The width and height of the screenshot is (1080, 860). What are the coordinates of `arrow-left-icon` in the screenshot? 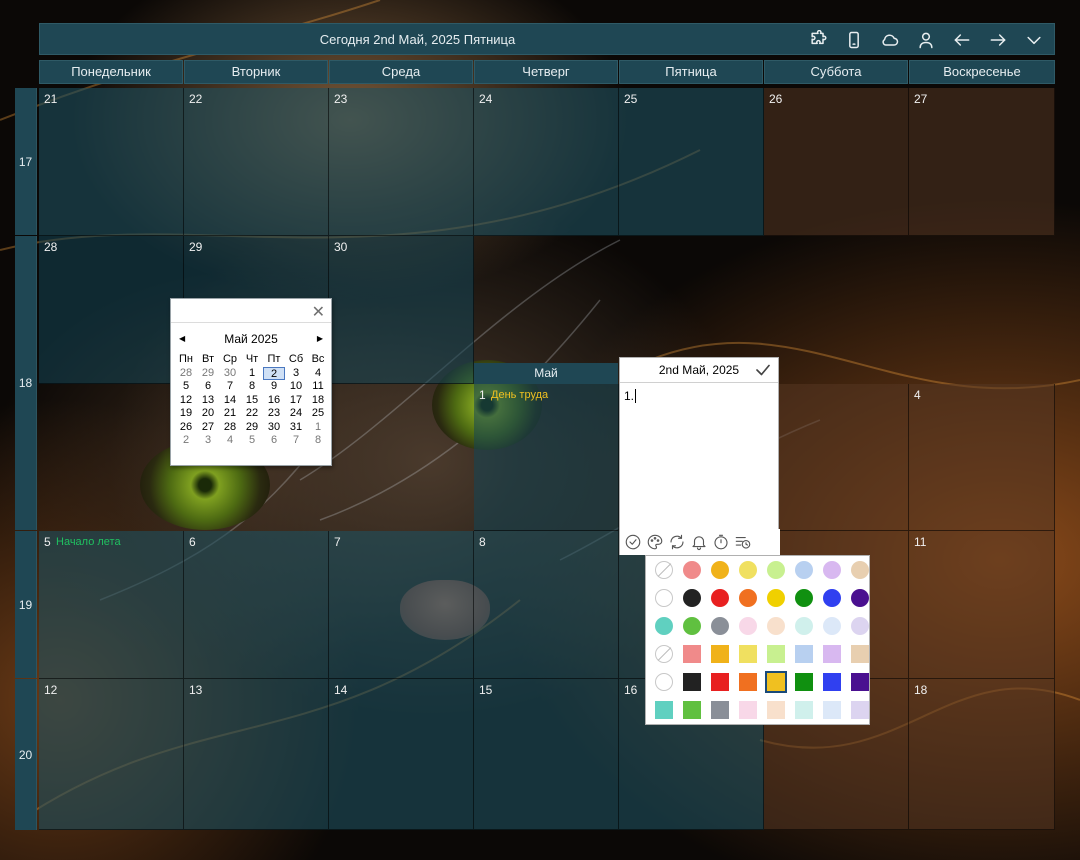 It's located at (962, 40).